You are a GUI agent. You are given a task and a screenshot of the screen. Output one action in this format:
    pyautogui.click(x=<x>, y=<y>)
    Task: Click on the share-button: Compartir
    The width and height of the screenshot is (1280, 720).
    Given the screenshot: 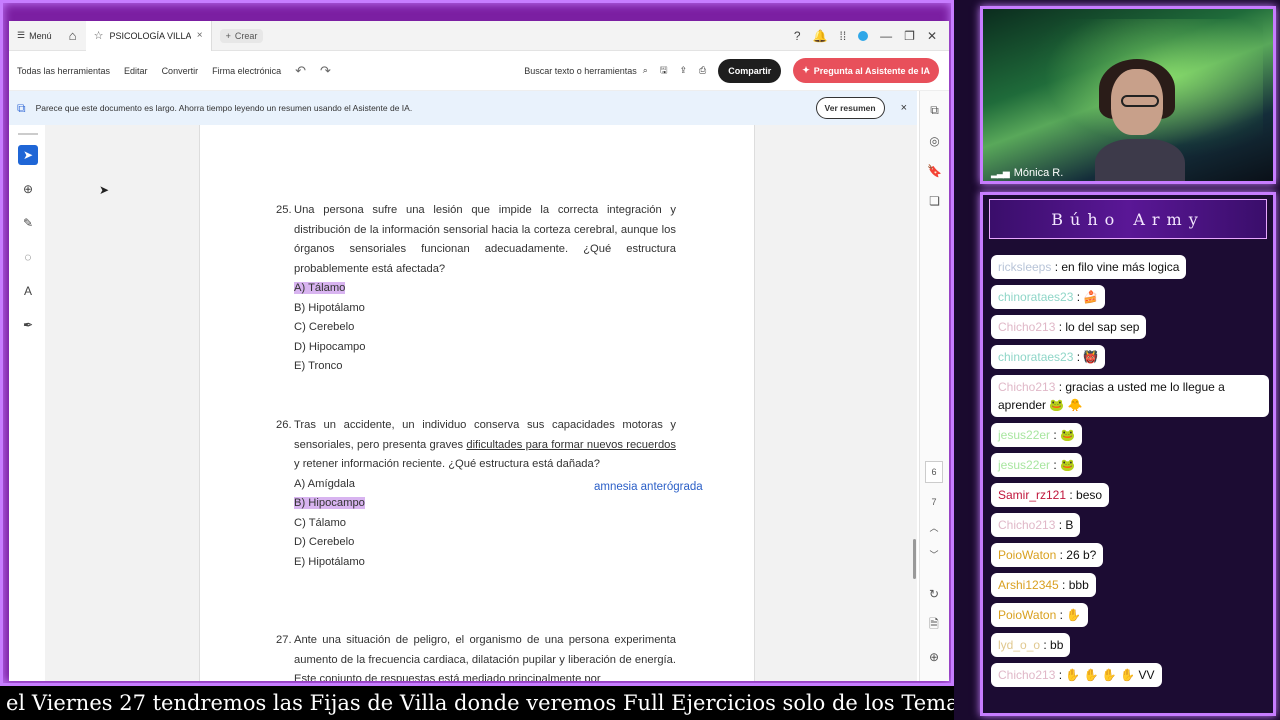 What is the action you would take?
    pyautogui.click(x=750, y=70)
    